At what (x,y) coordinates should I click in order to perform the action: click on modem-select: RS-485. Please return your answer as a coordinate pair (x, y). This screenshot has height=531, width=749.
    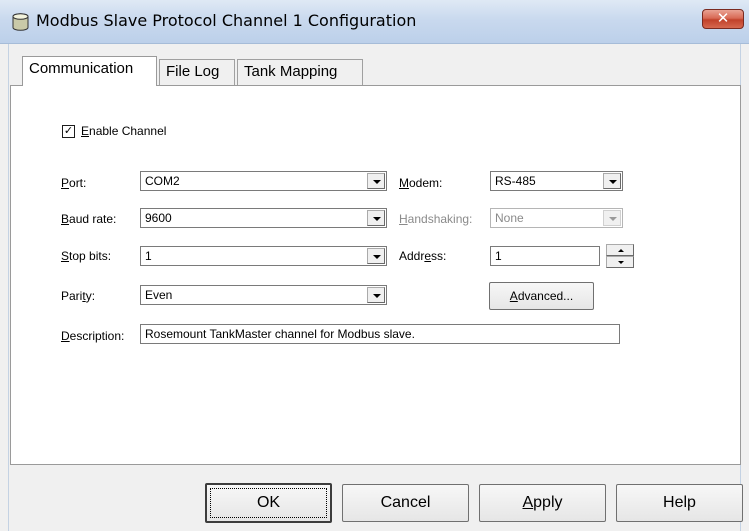
    Looking at the image, I should click on (556, 181).